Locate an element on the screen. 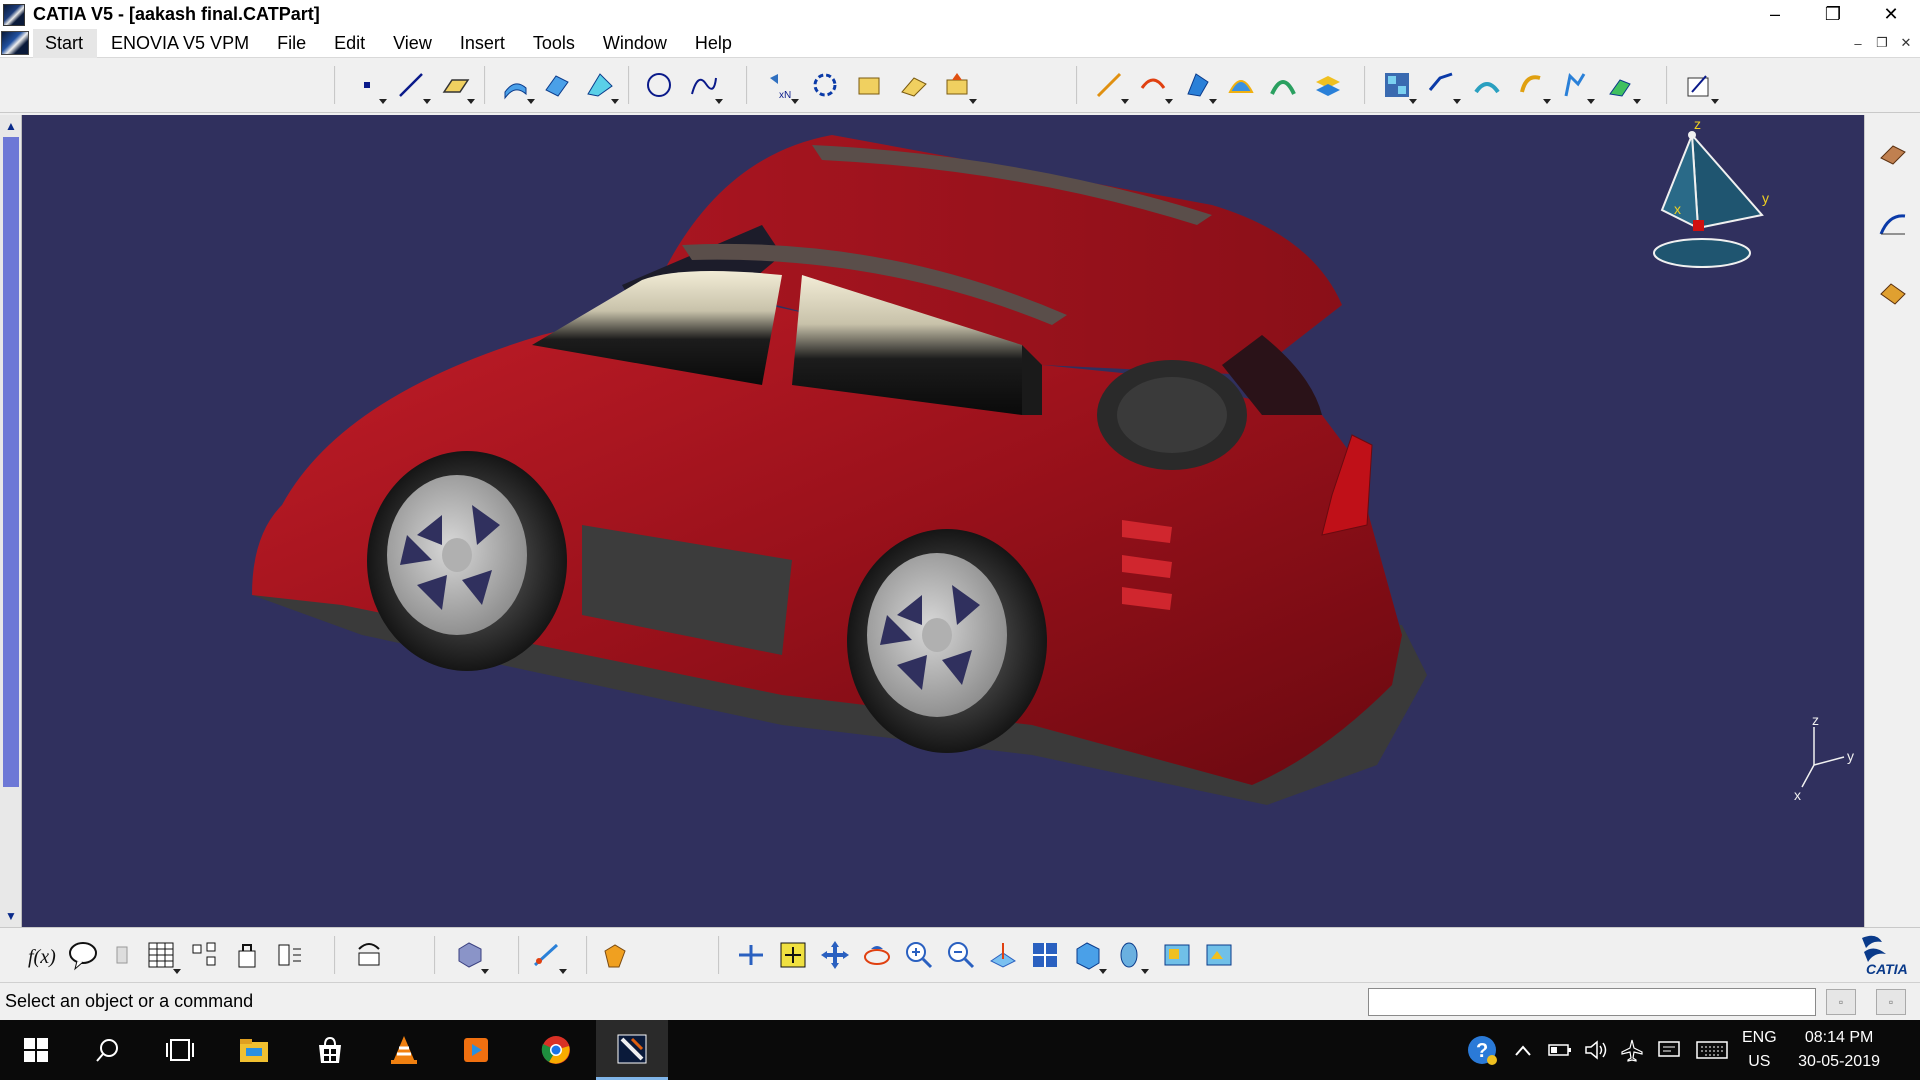 Image resolution: width=1920 pixels, height=1080 pixels. restore-document-button: ❐ is located at coordinates (1882, 43).